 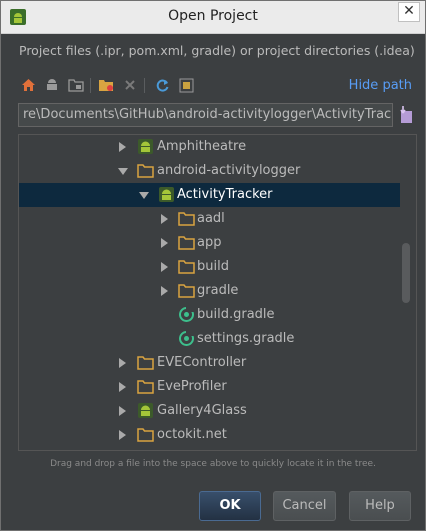 I want to click on tree-item-label: build, so click(x=213, y=266).